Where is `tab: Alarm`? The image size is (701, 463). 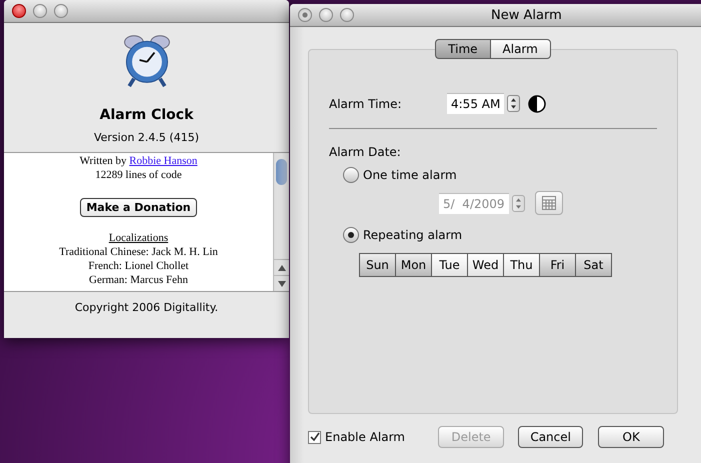
tab: Alarm is located at coordinates (520, 49).